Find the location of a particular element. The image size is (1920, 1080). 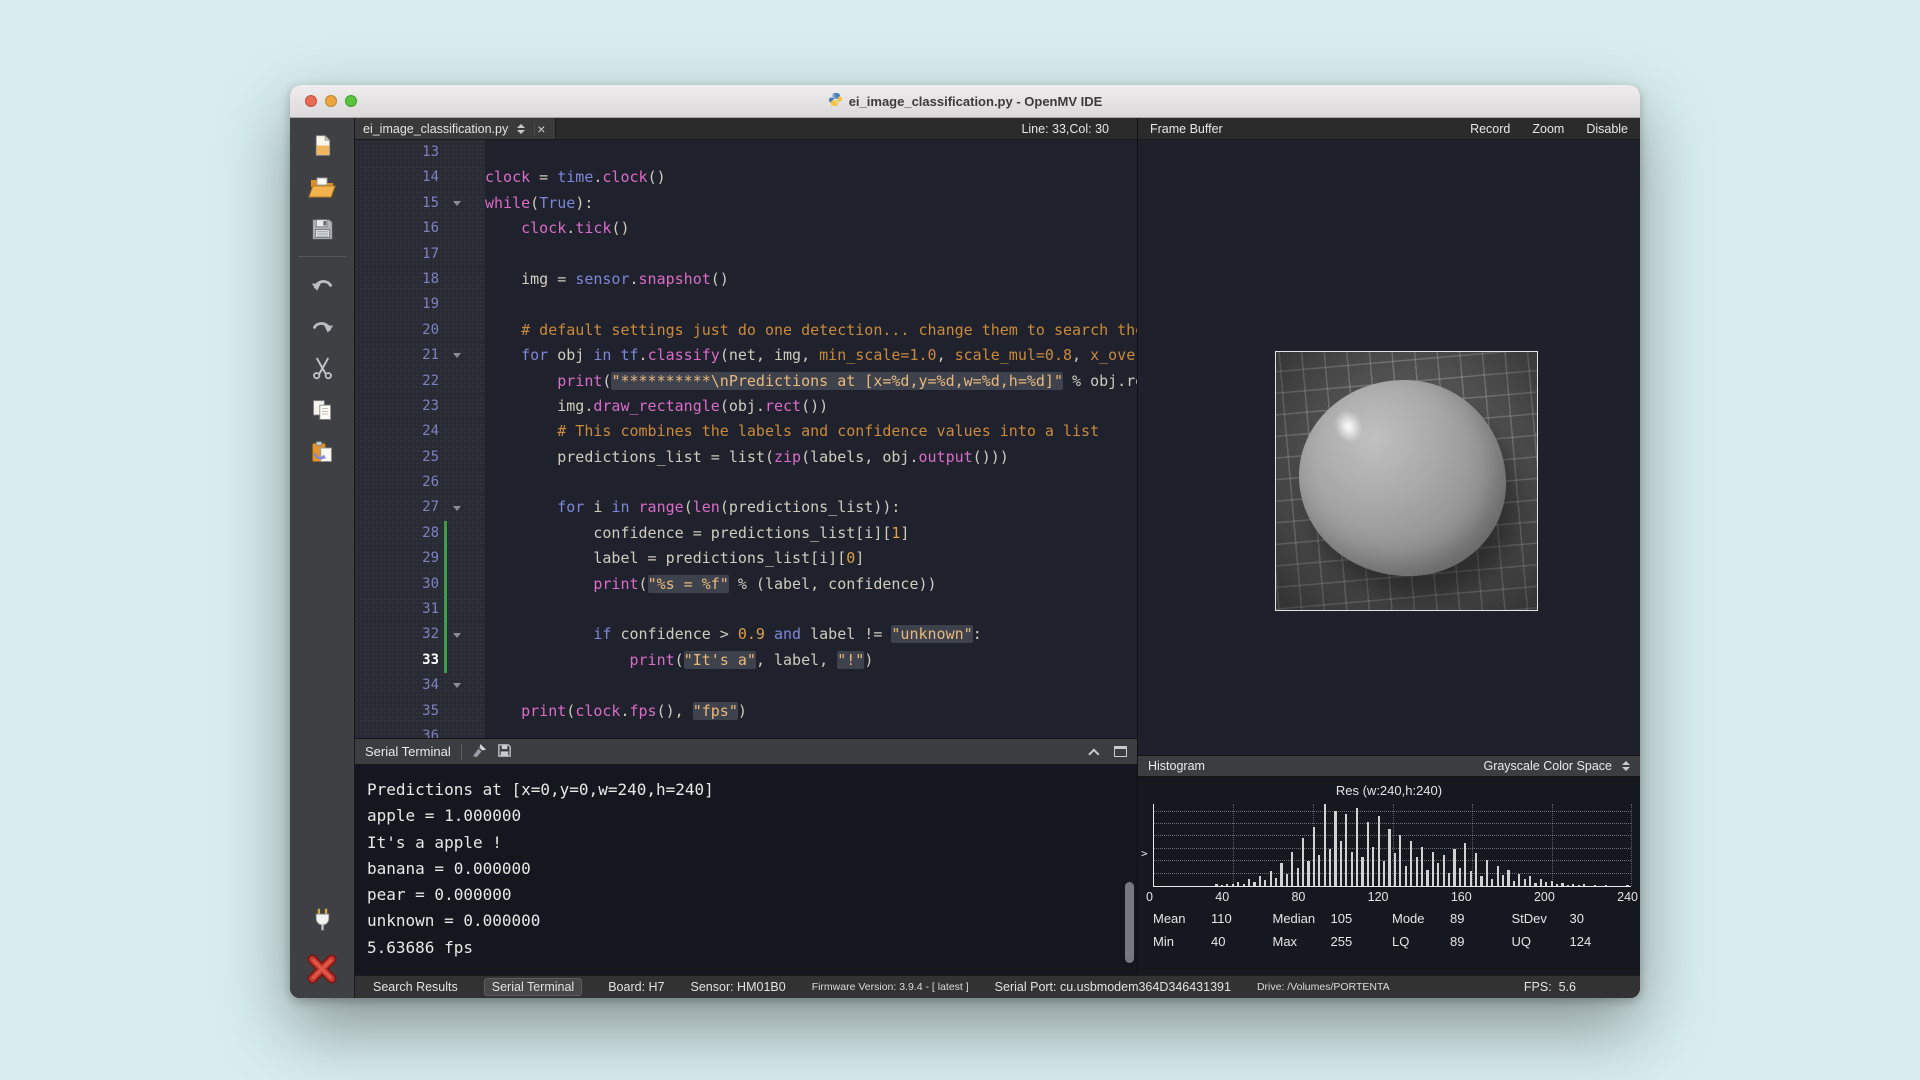

apple-object is located at coordinates (1402, 478).